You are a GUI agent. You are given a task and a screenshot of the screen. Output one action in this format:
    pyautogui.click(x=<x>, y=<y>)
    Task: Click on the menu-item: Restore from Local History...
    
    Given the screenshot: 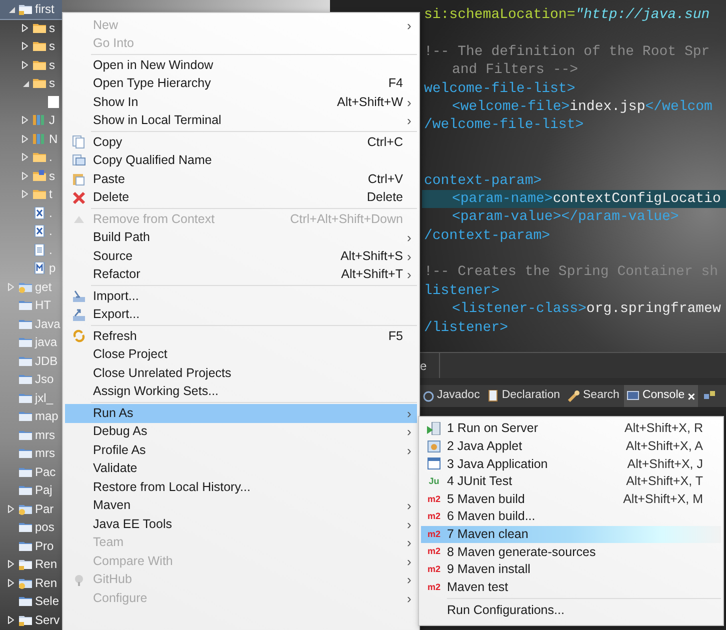 What is the action you would take?
    pyautogui.click(x=241, y=487)
    